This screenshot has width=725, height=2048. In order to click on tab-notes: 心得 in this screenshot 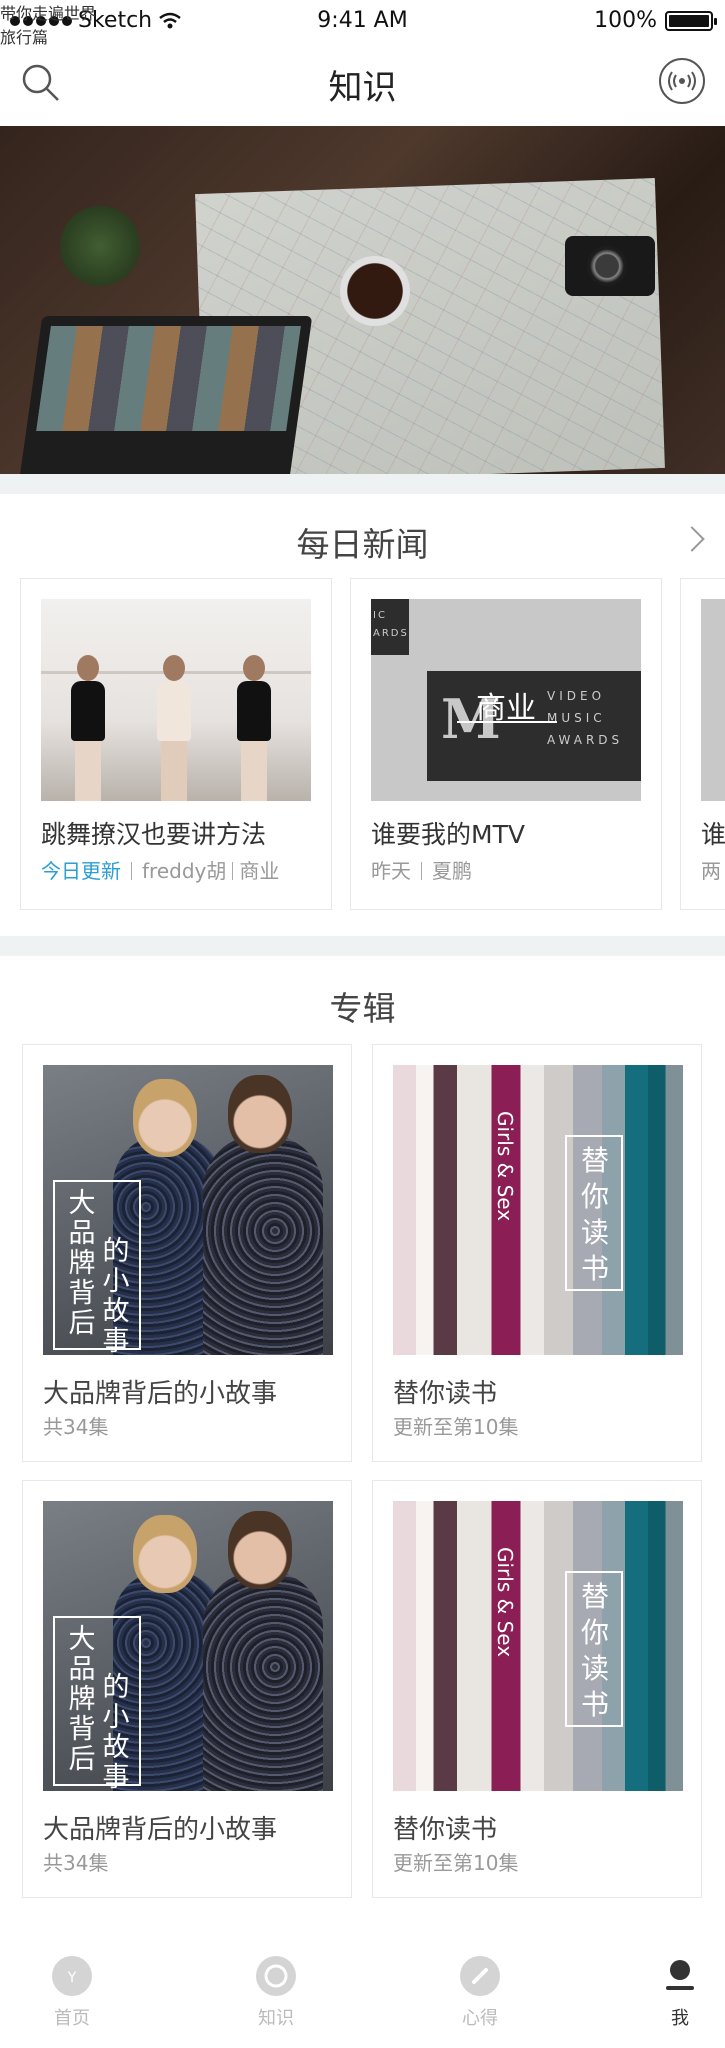, I will do `click(480, 1993)`.